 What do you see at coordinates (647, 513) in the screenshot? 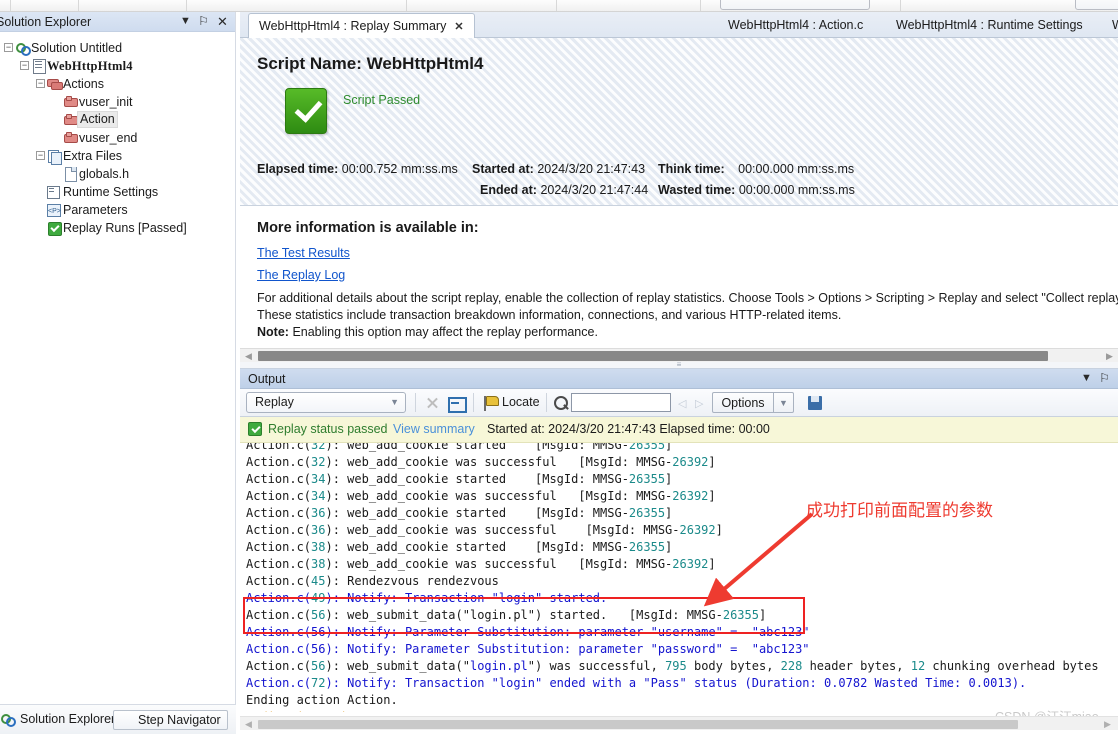
I see `log-segment: 26355` at bounding box center [647, 513].